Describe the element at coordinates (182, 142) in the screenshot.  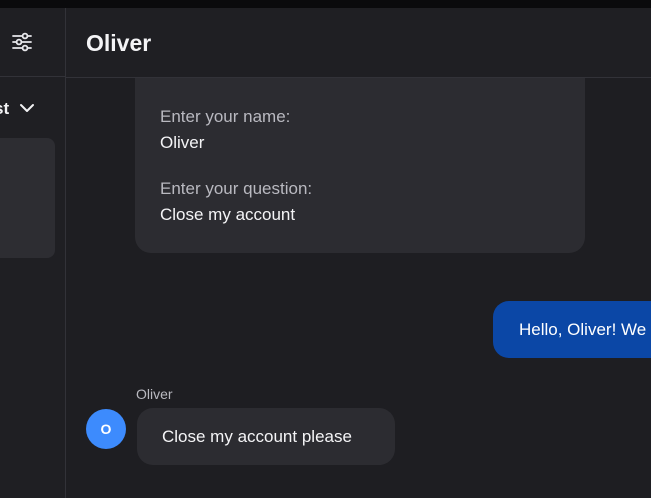
I see `name-field-value: Oliver` at that location.